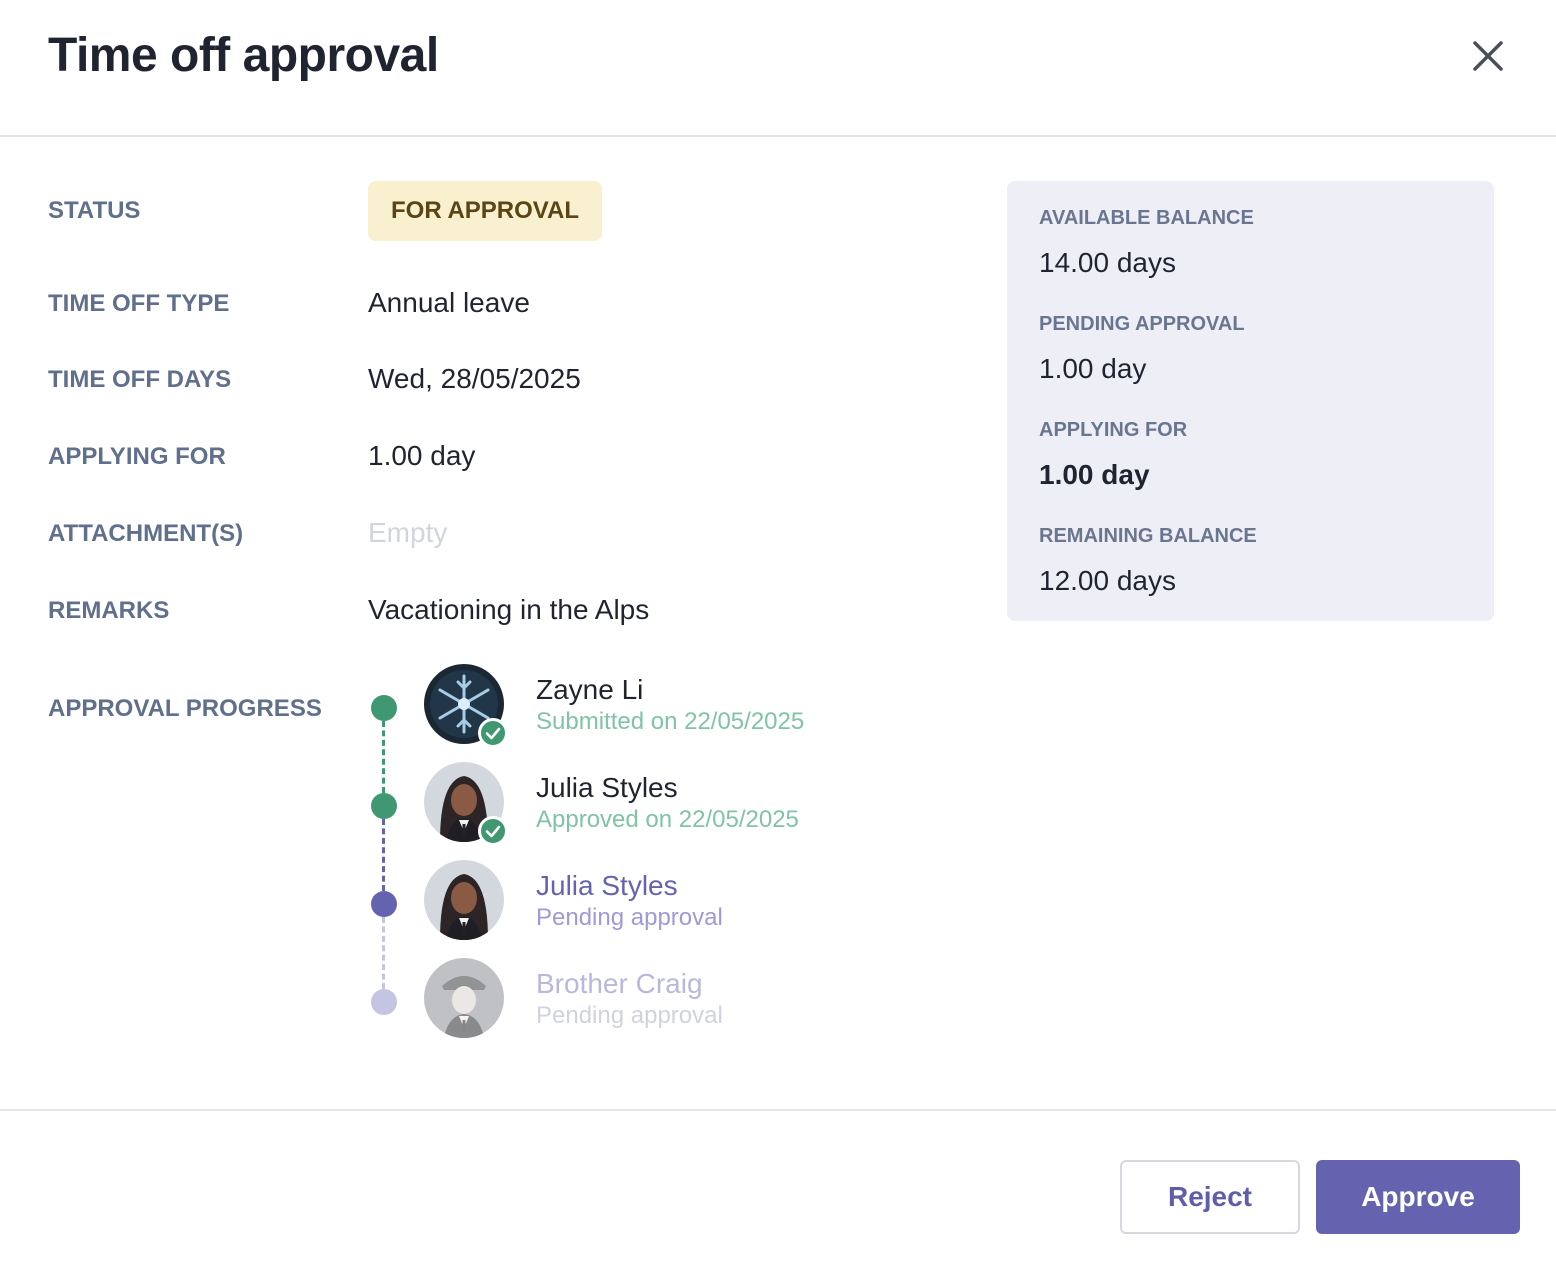 This screenshot has height=1262, width=1556. What do you see at coordinates (422, 455) in the screenshot?
I see `applying-for-value: 1.00 day` at bounding box center [422, 455].